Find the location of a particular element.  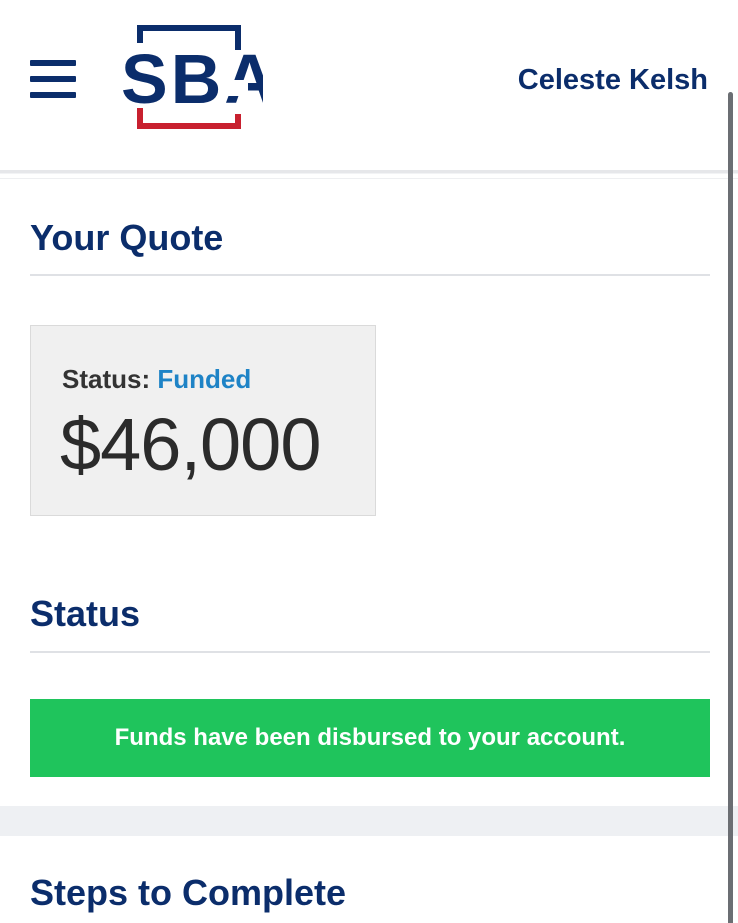

hamburger-menu-icon is located at coordinates (53, 80).